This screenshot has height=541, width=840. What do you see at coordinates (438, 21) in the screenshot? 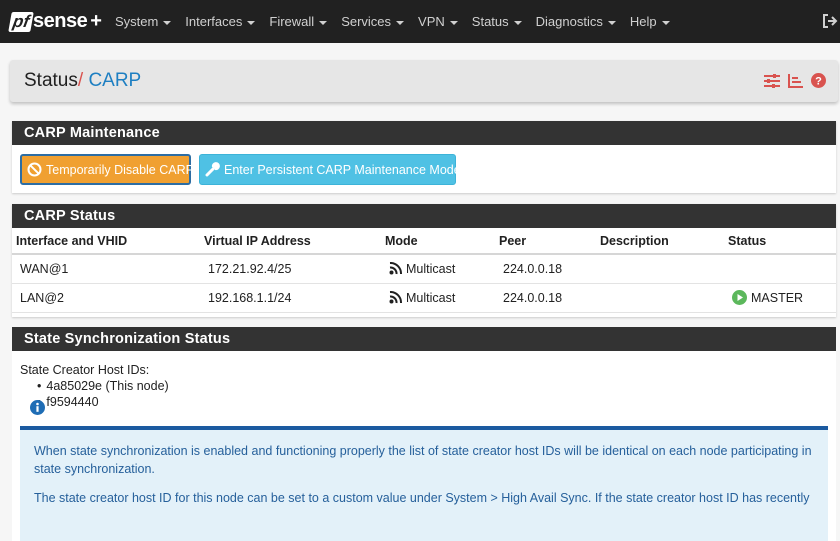
I see `menu-vpn: VPN` at bounding box center [438, 21].